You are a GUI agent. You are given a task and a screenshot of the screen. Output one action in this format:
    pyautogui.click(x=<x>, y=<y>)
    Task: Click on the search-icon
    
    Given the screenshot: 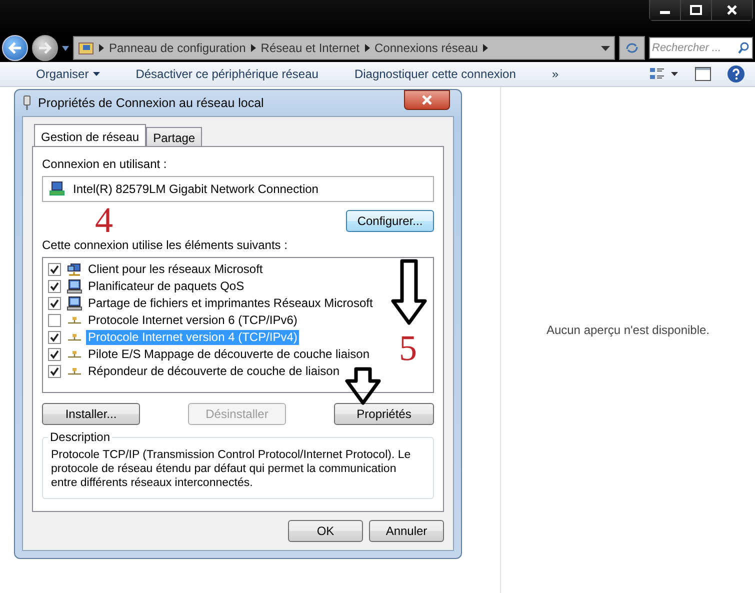 What is the action you would take?
    pyautogui.click(x=743, y=48)
    